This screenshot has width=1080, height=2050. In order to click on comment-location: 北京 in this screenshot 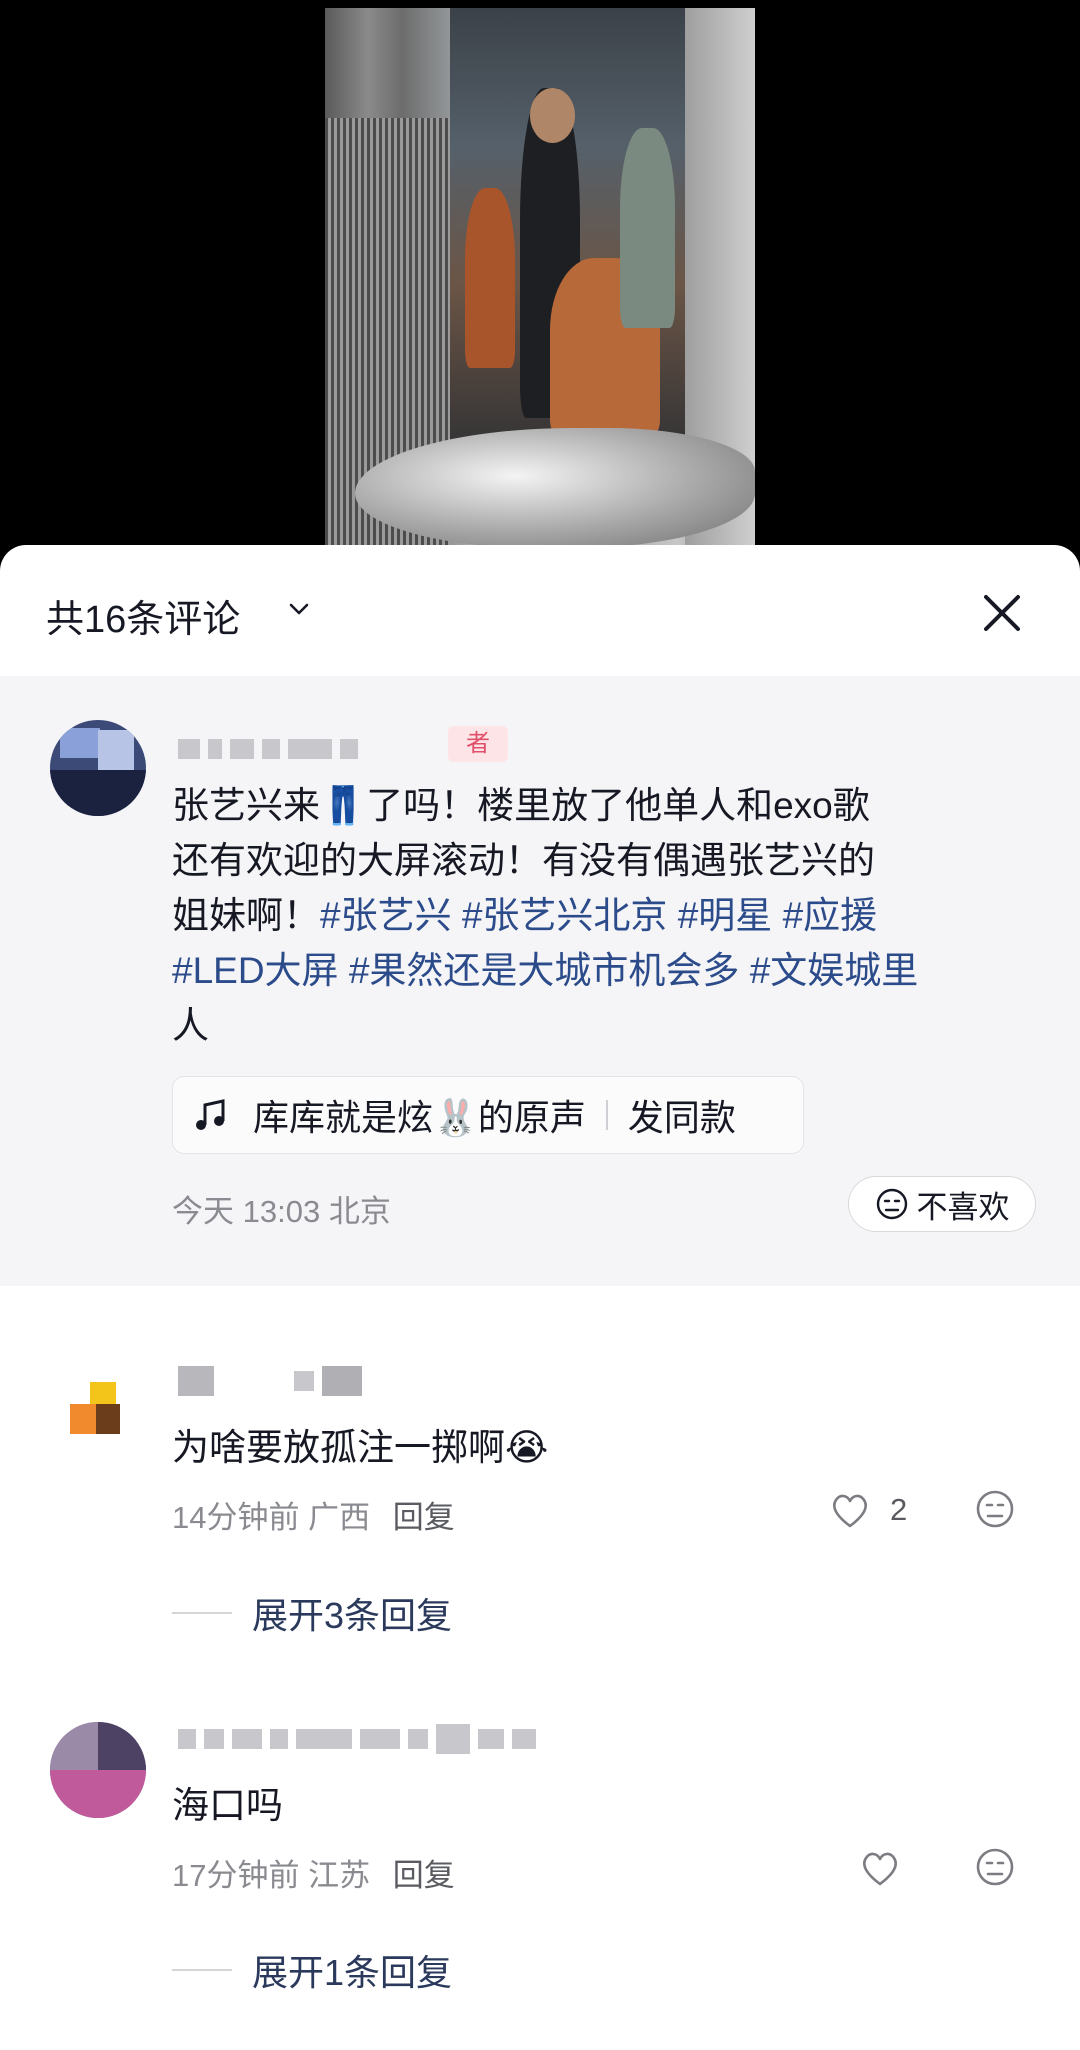, I will do `click(359, 1211)`.